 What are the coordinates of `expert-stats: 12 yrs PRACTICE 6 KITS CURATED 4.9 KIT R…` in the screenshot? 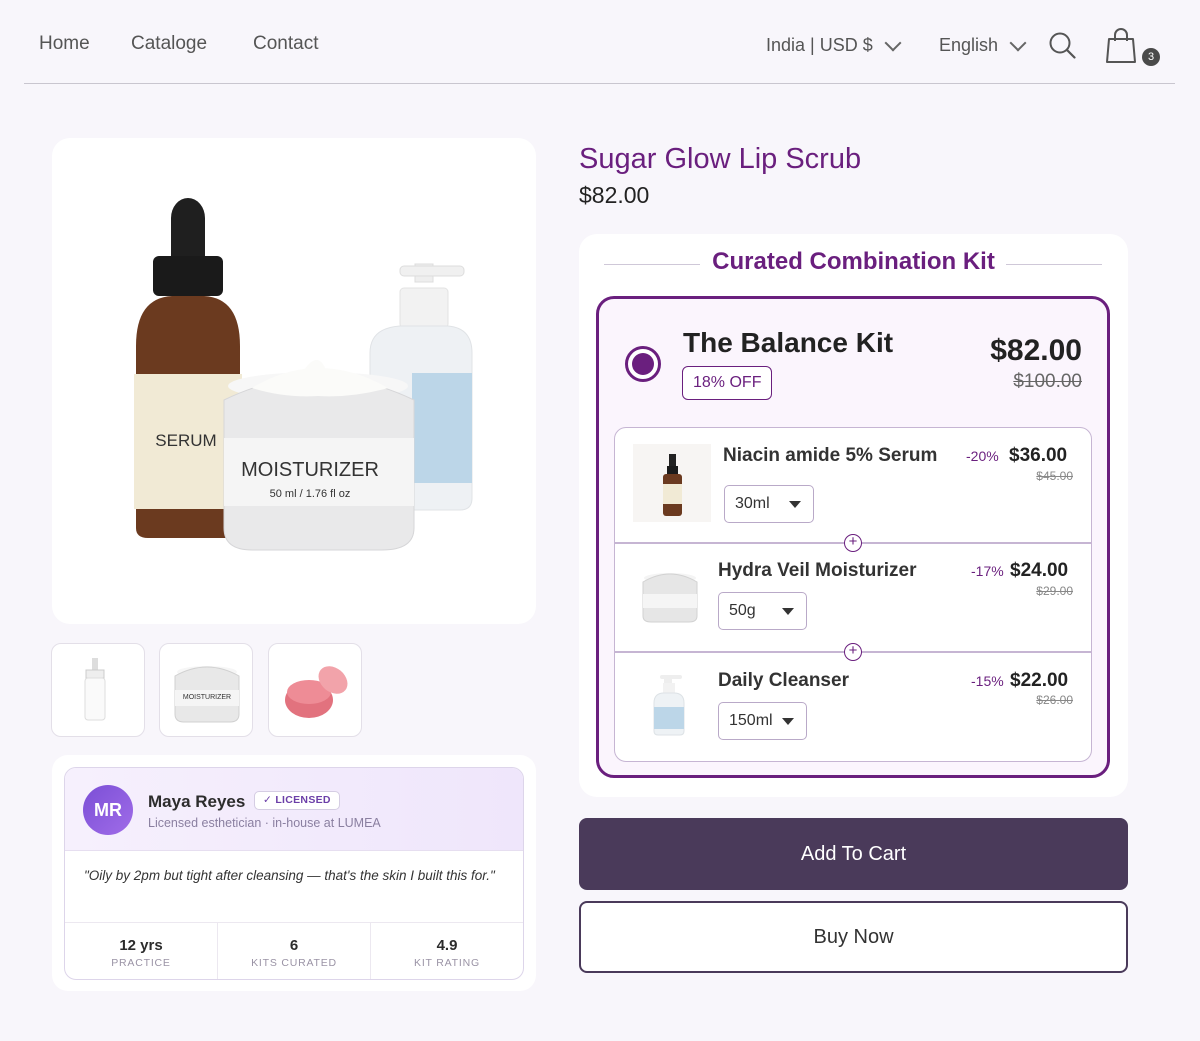 It's located at (294, 950).